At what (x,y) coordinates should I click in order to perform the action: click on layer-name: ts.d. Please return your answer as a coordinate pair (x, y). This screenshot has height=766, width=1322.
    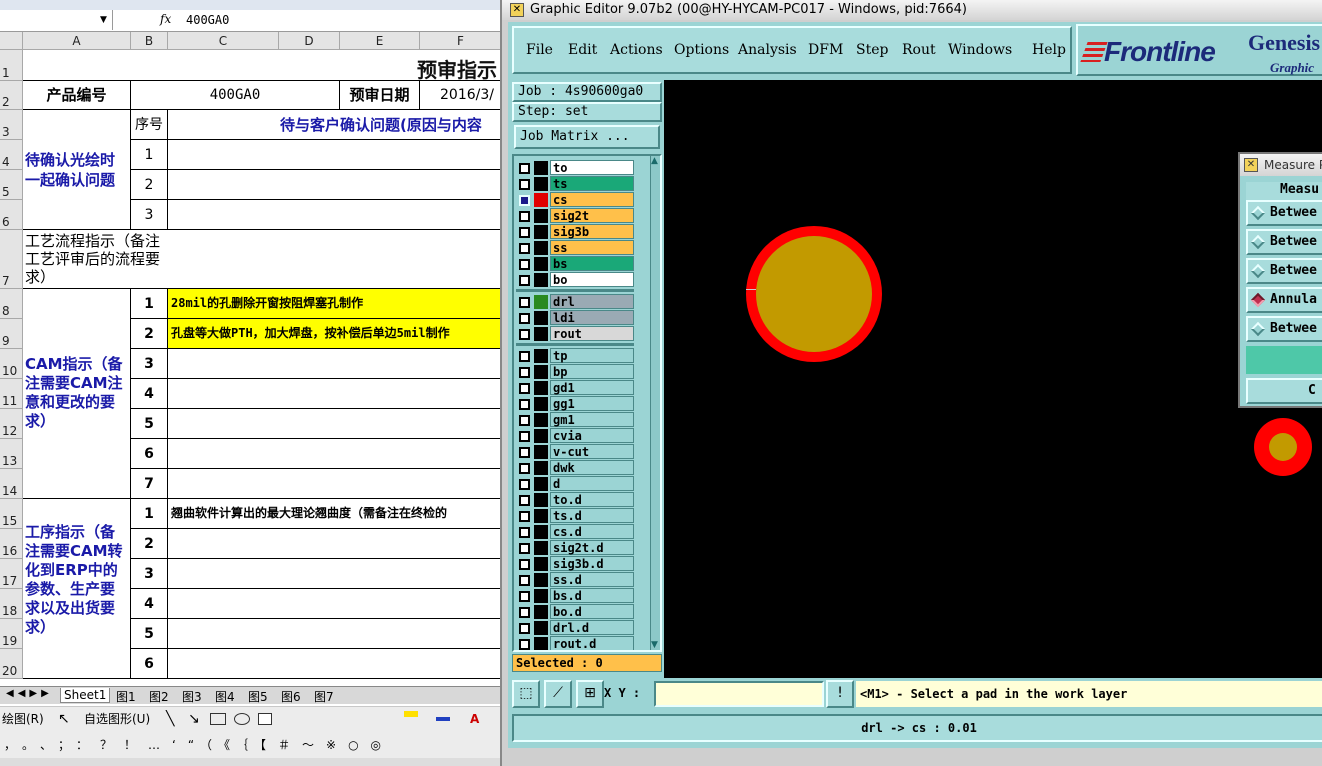
    Looking at the image, I should click on (592, 515).